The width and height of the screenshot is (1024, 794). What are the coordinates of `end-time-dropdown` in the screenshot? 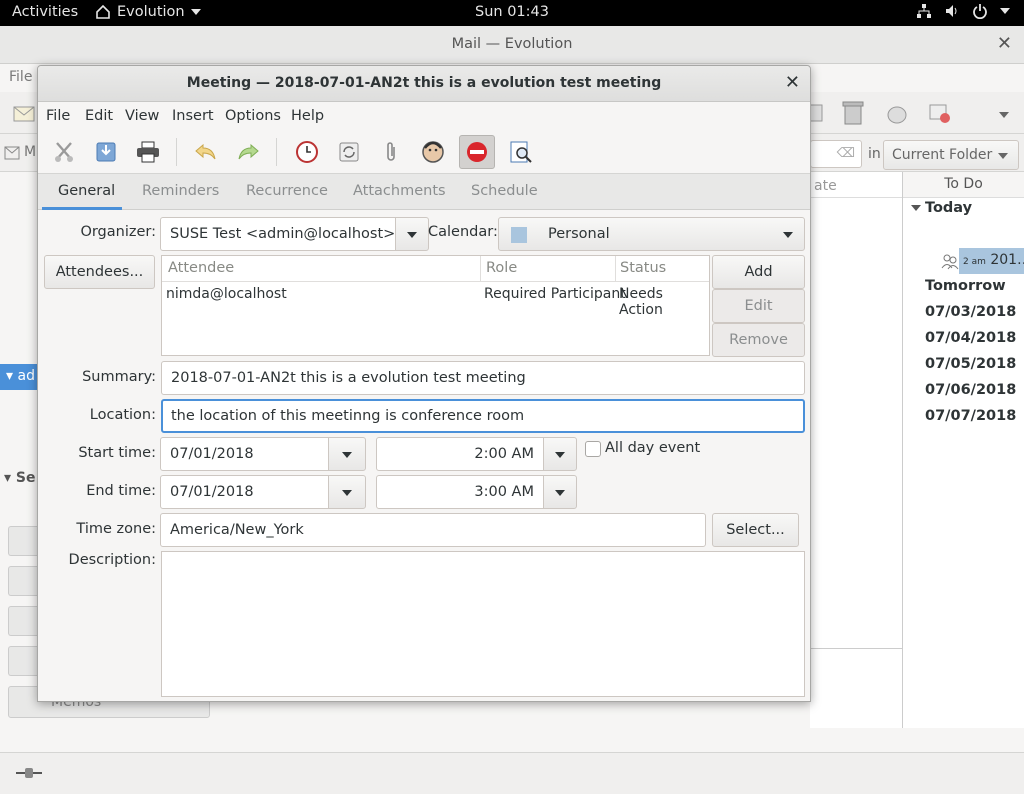 It's located at (560, 492).